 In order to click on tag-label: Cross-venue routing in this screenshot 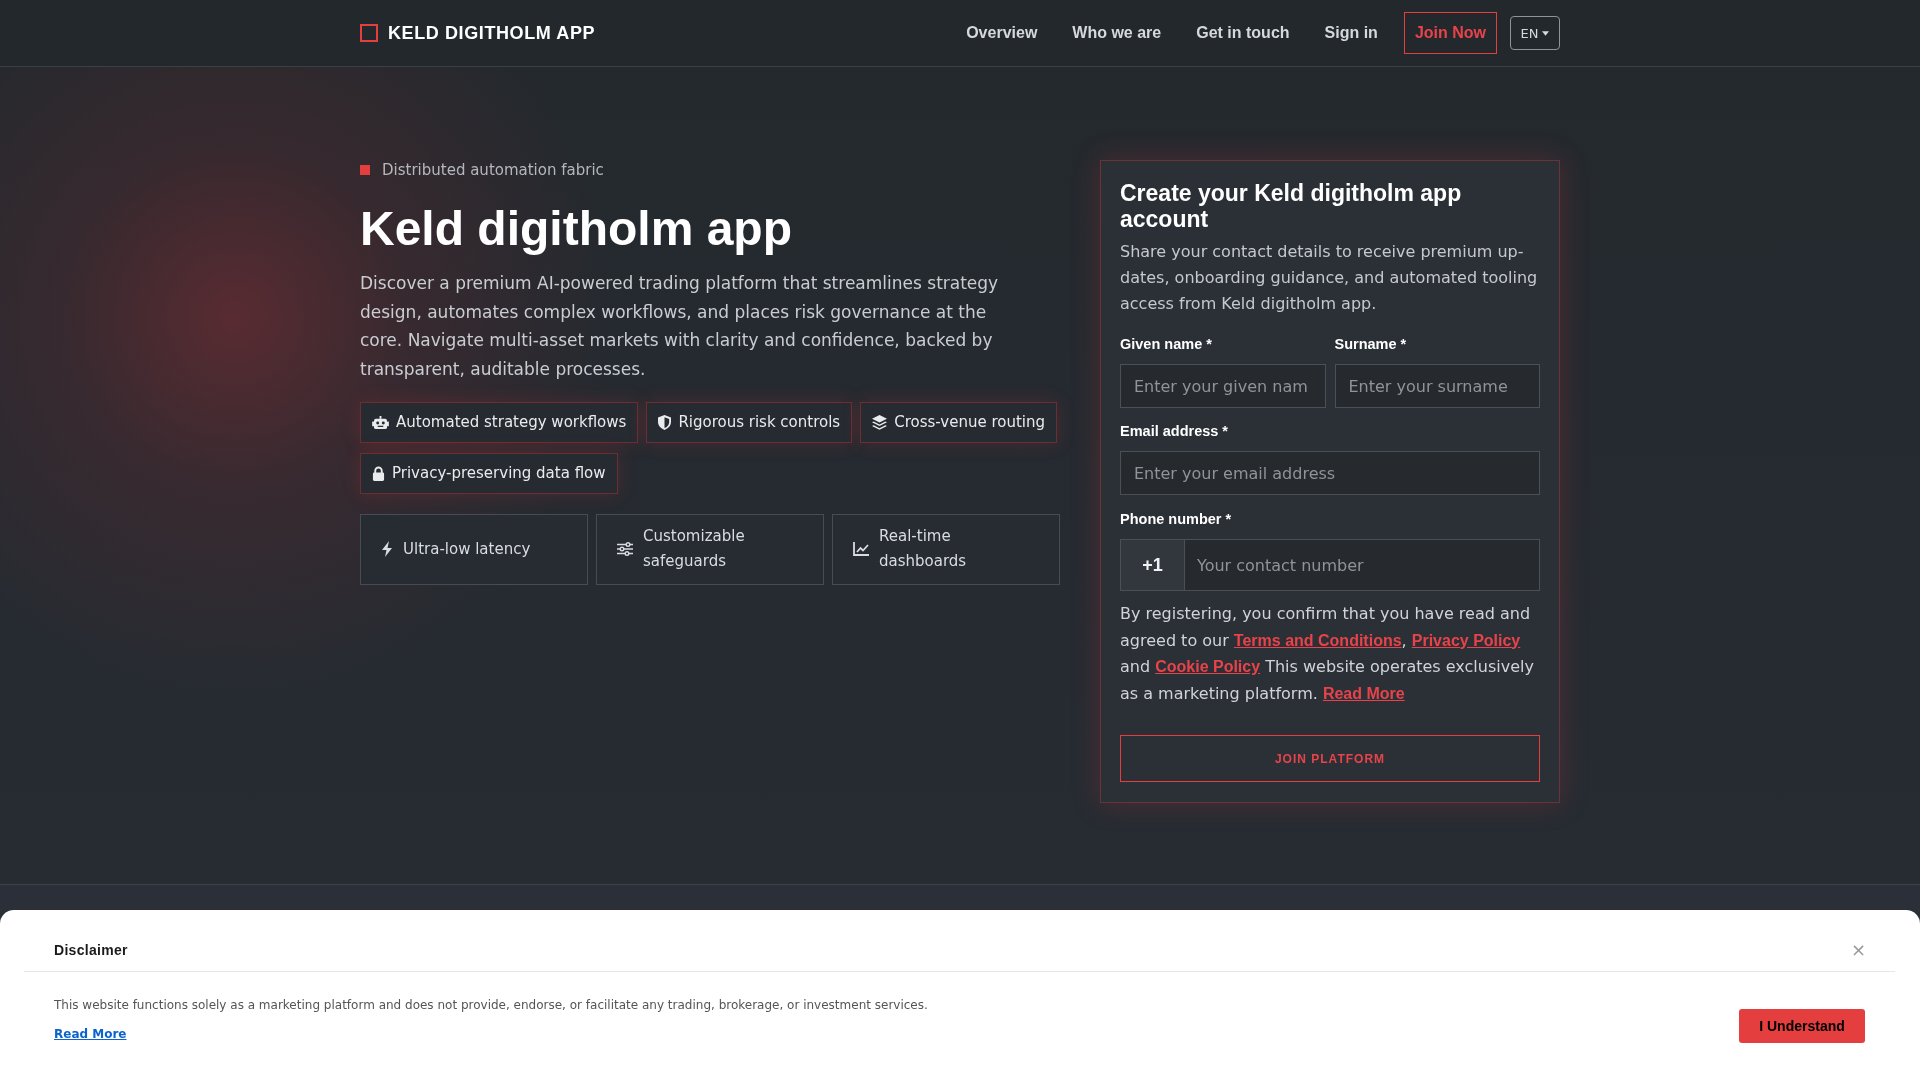, I will do `click(970, 422)`.